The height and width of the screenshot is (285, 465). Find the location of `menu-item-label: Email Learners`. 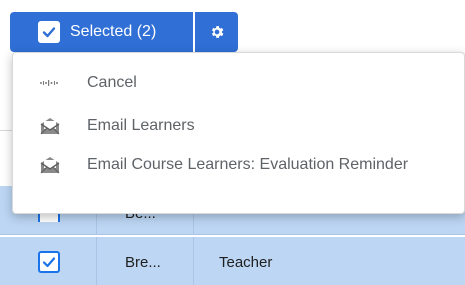

menu-item-label: Email Learners is located at coordinates (141, 125).